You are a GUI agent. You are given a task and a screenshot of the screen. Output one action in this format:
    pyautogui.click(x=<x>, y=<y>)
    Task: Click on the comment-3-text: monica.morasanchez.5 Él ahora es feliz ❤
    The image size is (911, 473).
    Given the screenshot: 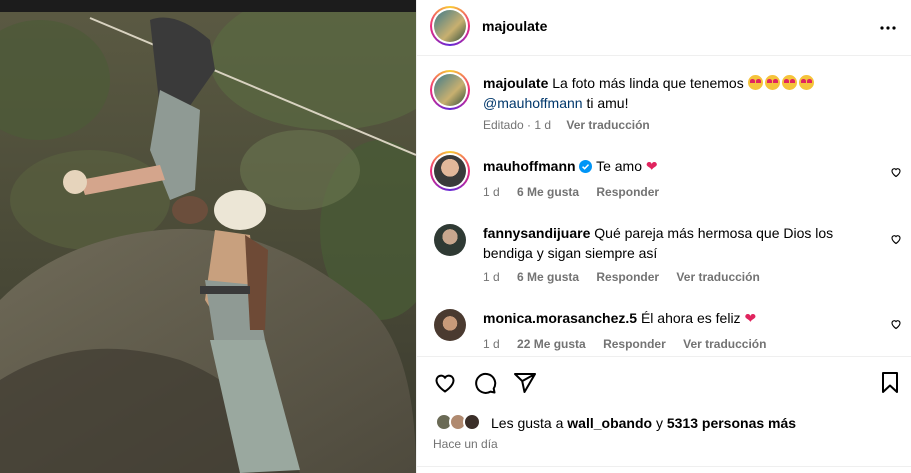 What is the action you would take?
    pyautogui.click(x=619, y=318)
    